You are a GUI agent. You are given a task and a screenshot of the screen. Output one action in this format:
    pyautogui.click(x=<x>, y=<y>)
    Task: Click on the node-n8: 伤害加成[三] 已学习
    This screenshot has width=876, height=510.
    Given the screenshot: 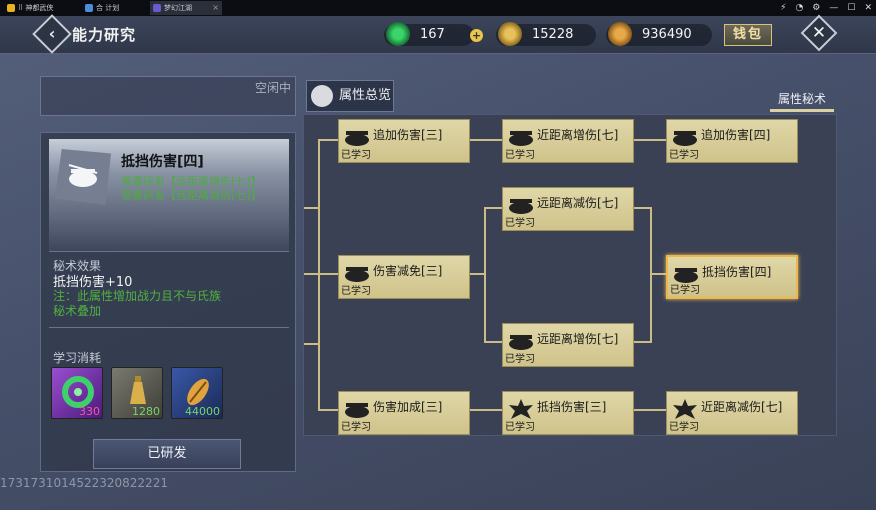 What is the action you would take?
    pyautogui.click(x=404, y=413)
    